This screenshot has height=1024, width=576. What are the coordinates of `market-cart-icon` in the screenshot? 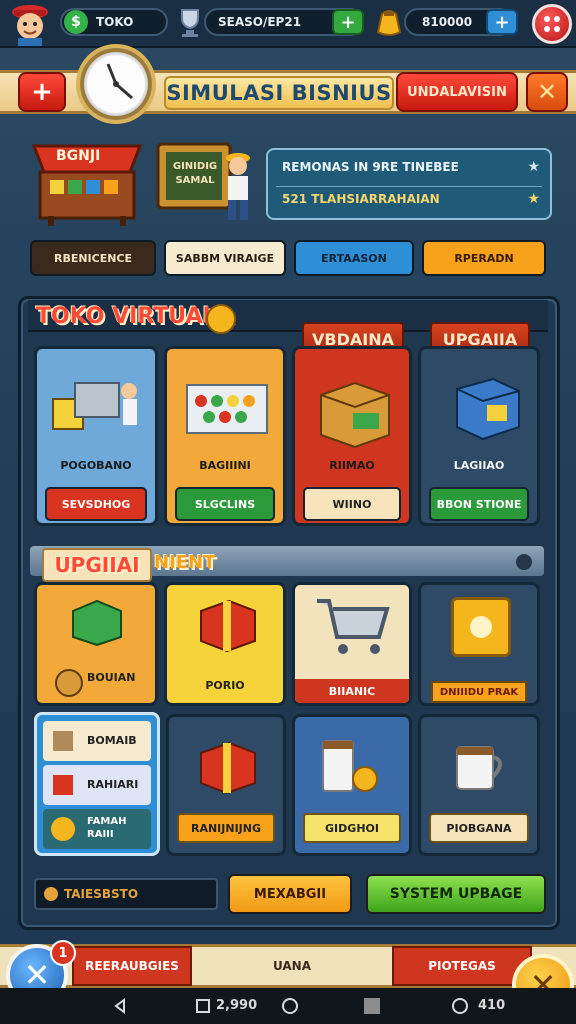 It's located at (94, 406).